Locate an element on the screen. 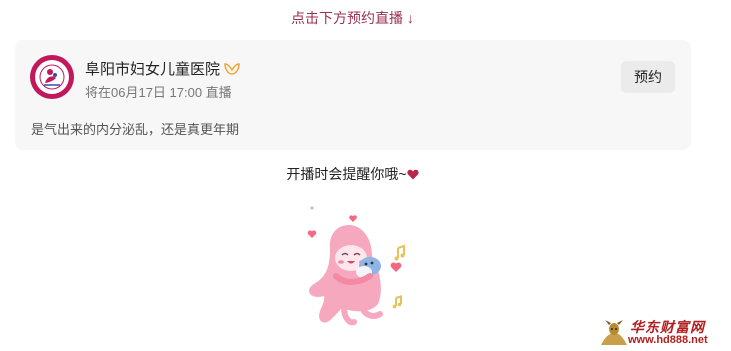  verified-badge-icon is located at coordinates (232, 69).